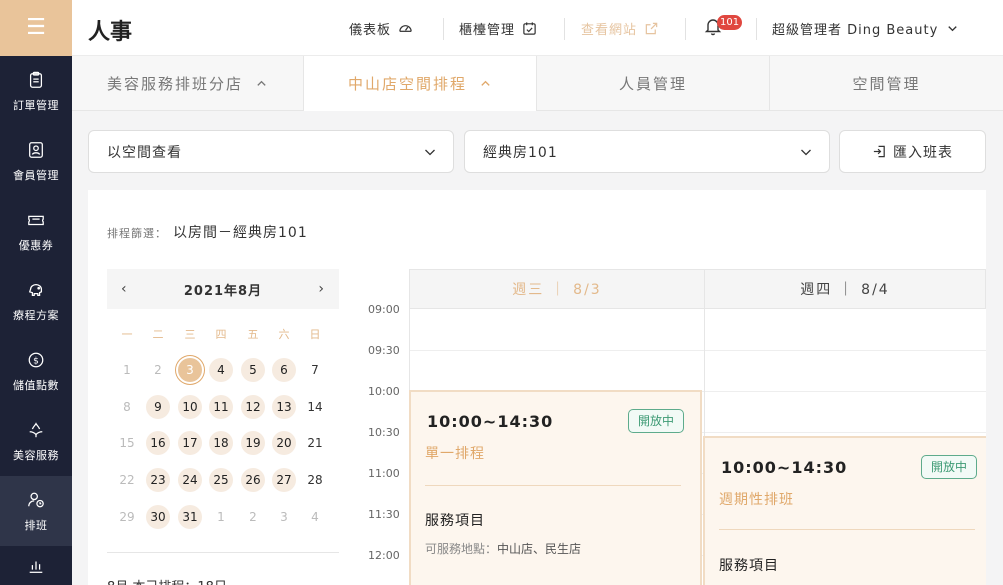  I want to click on notification-badge: 101, so click(730, 22).